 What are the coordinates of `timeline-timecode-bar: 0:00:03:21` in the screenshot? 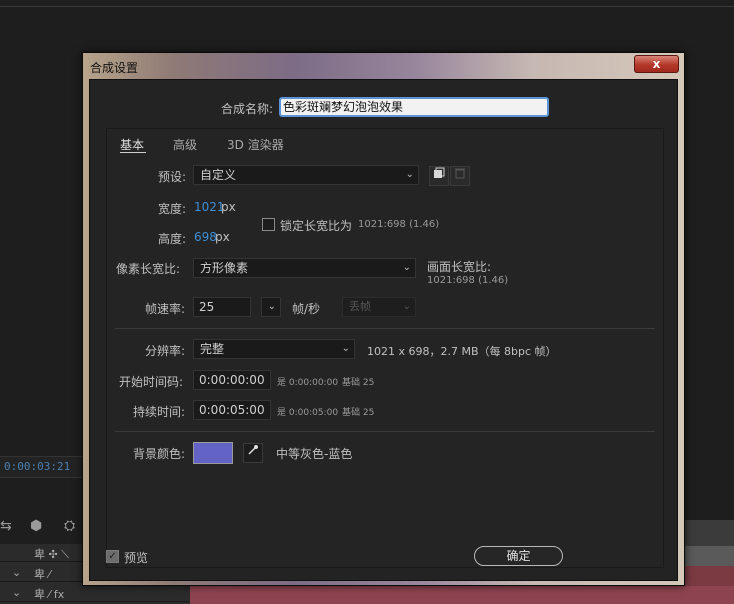 It's located at (45, 467).